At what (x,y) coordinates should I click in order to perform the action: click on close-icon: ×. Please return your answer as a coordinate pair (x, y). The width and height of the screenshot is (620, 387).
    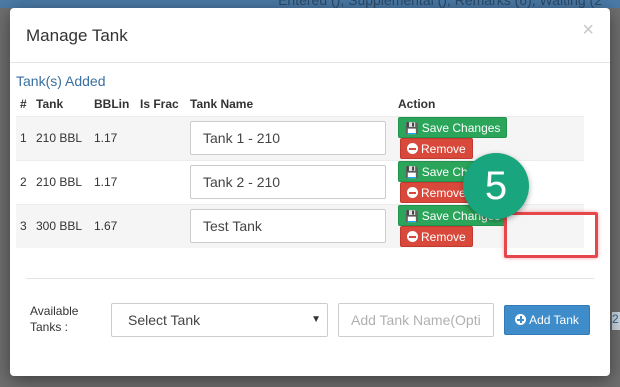
    Looking at the image, I should click on (588, 30).